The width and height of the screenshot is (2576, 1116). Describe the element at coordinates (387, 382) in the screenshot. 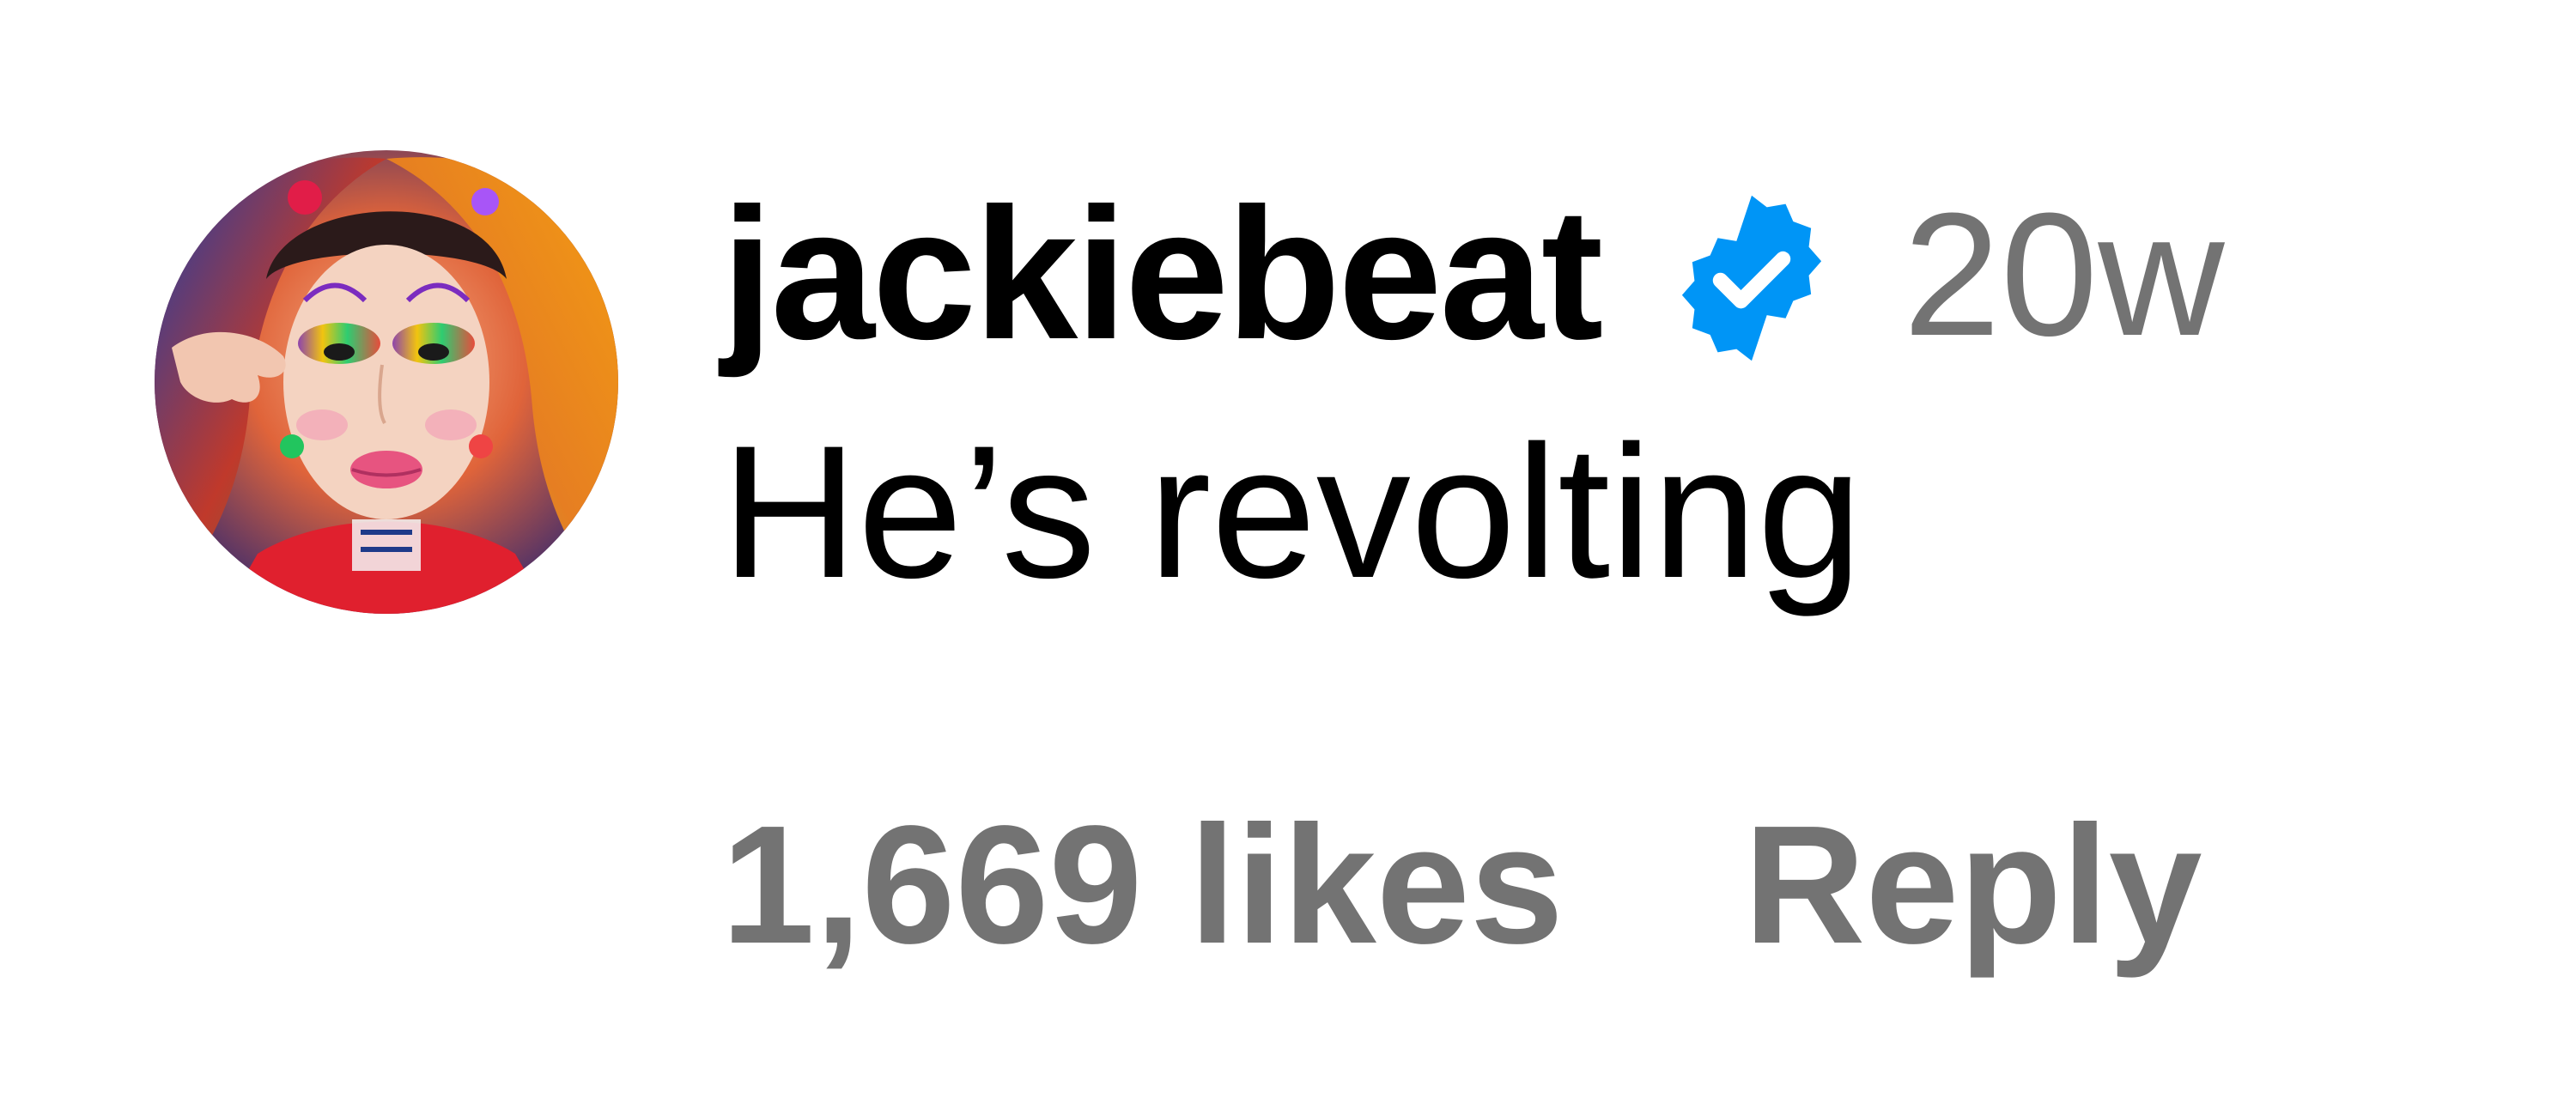

I see `avatar` at that location.